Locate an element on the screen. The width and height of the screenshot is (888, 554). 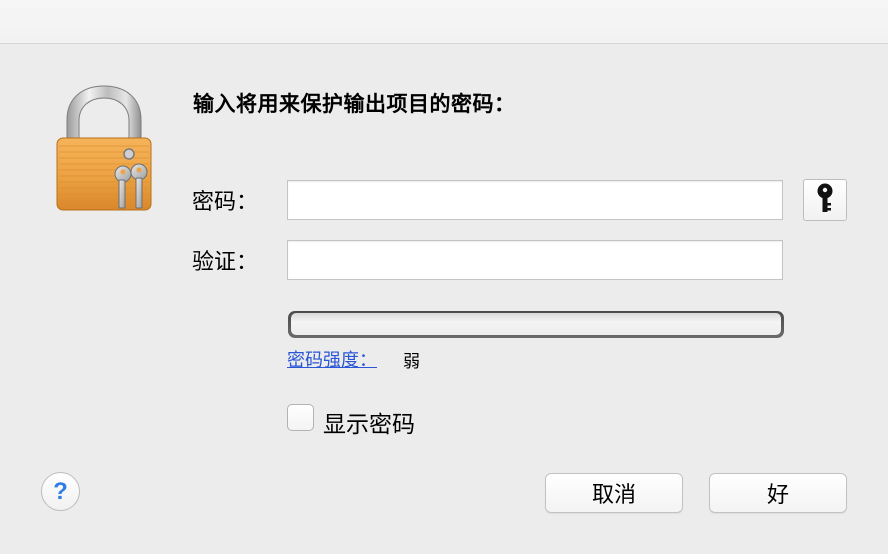
password-field-frame is located at coordinates (535, 200).